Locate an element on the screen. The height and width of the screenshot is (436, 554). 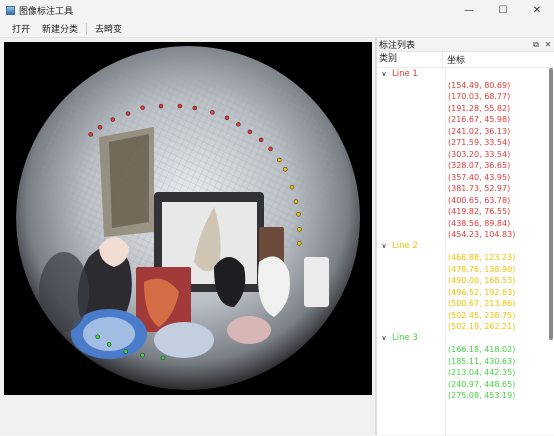
list-item: (496.52, 192.63) is located at coordinates (465, 293).